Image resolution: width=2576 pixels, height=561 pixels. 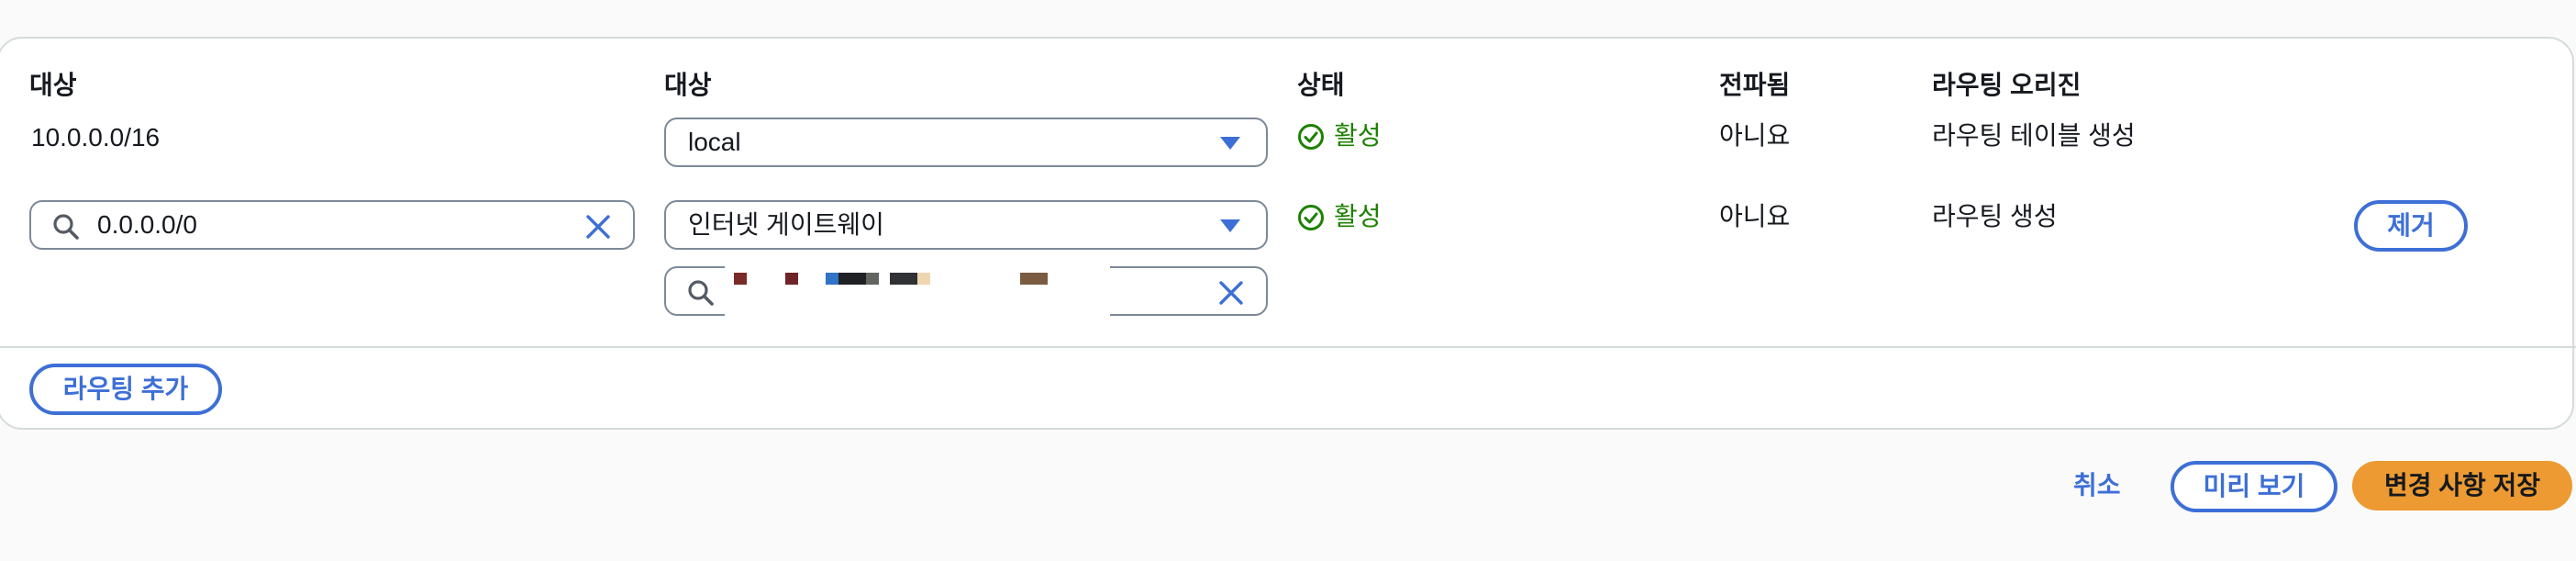 I want to click on target-dropdown-popup, so click(x=917, y=301).